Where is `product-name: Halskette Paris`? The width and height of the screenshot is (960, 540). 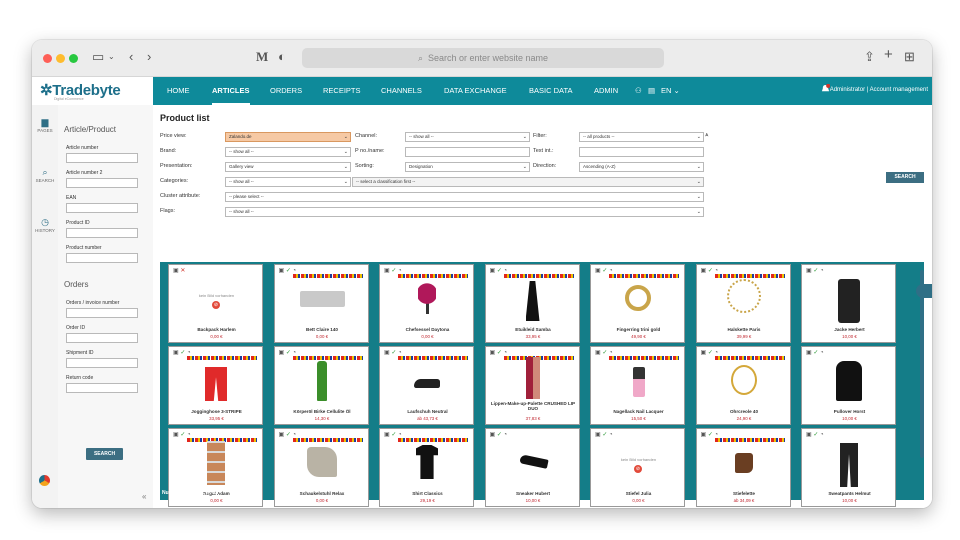
product-name: Halskette Paris is located at coordinates (744, 329).